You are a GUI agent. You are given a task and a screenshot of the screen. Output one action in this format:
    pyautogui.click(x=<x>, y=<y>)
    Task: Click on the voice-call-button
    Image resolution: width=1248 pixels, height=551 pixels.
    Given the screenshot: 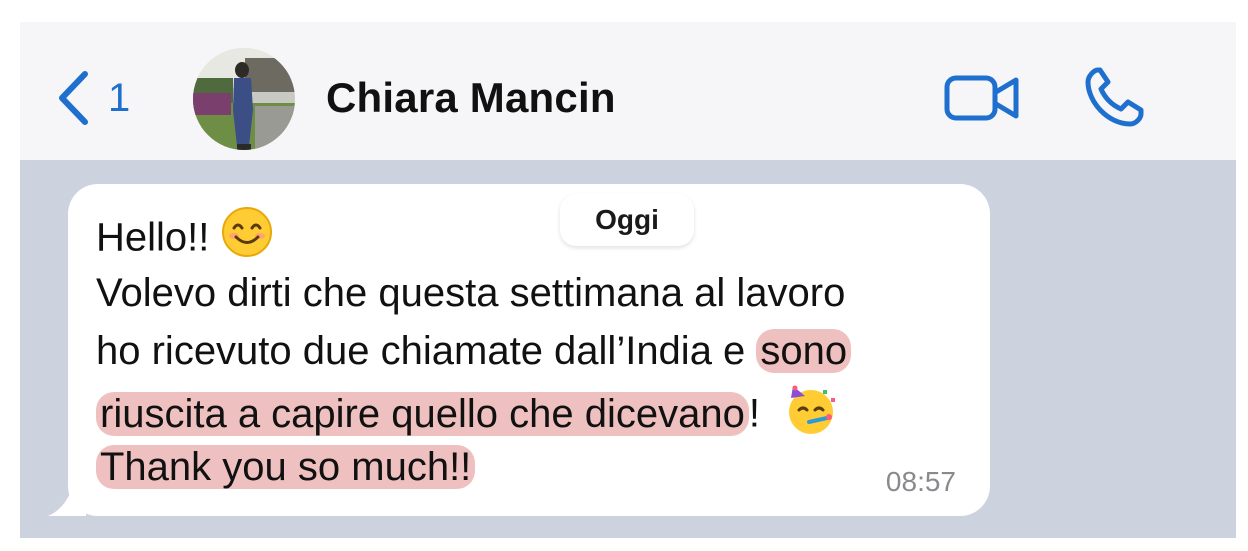 What is the action you would take?
    pyautogui.click(x=1114, y=99)
    